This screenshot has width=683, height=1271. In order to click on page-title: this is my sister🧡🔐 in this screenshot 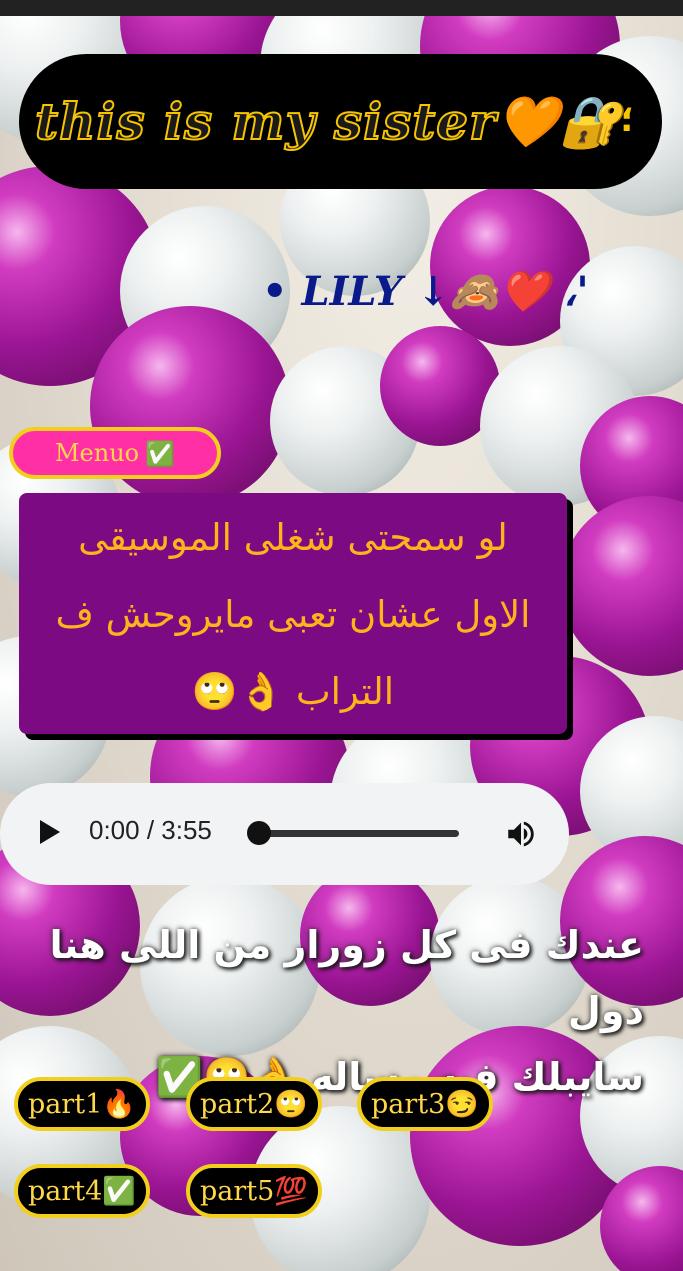, I will do `click(328, 121)`.